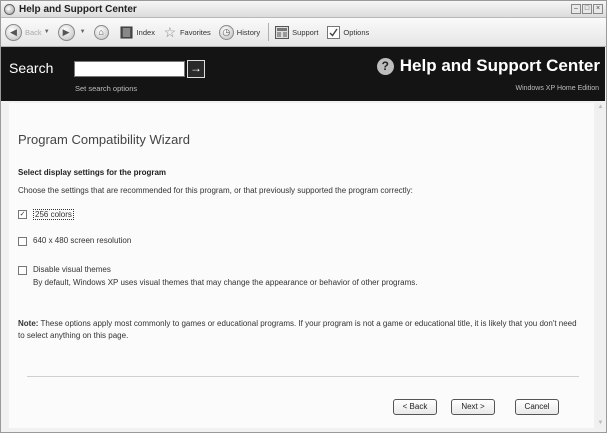 The image size is (607, 433). I want to click on checkbox-disable-themes, so click(22, 270).